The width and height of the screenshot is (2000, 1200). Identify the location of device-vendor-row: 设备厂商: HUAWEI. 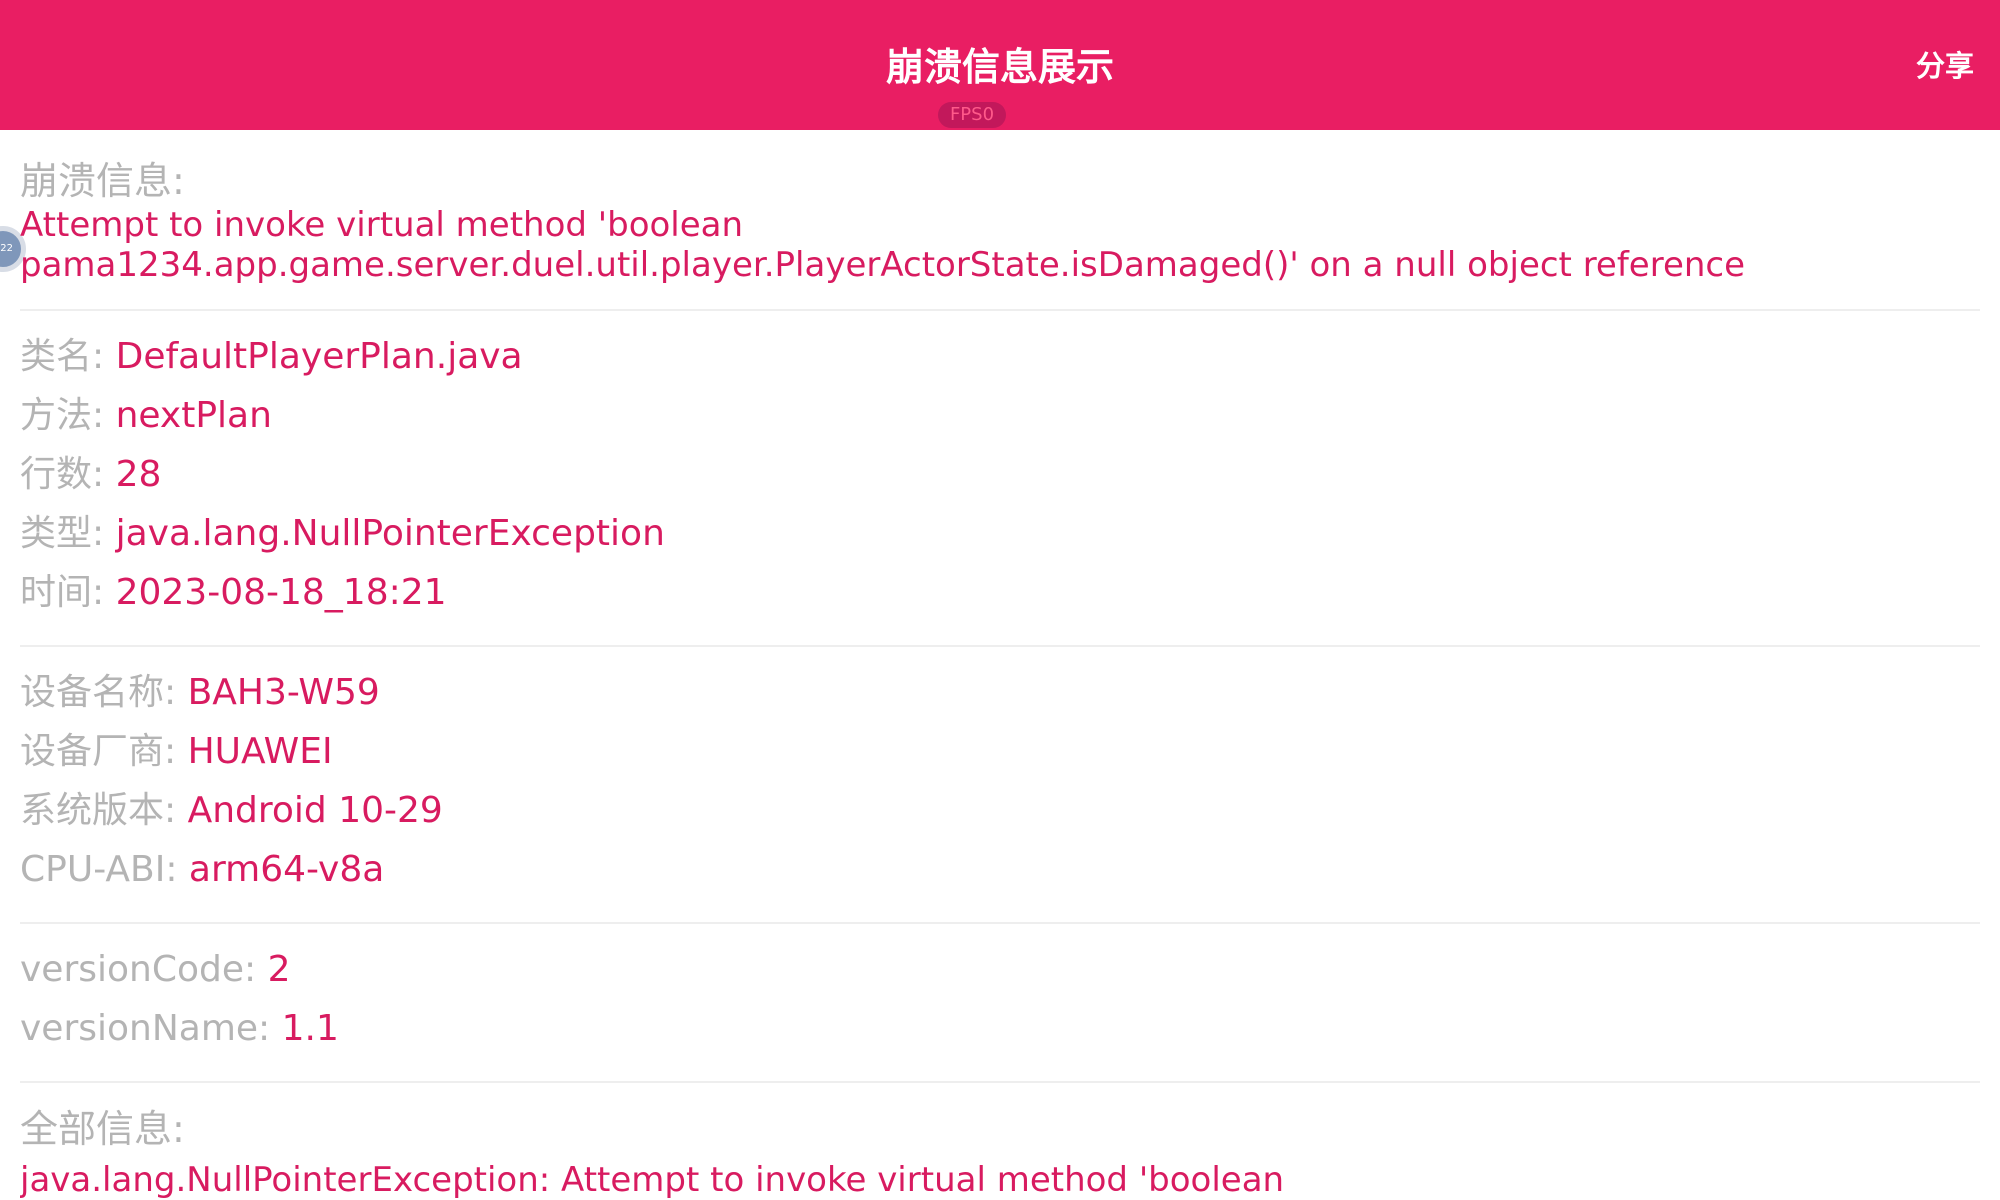
(176, 752).